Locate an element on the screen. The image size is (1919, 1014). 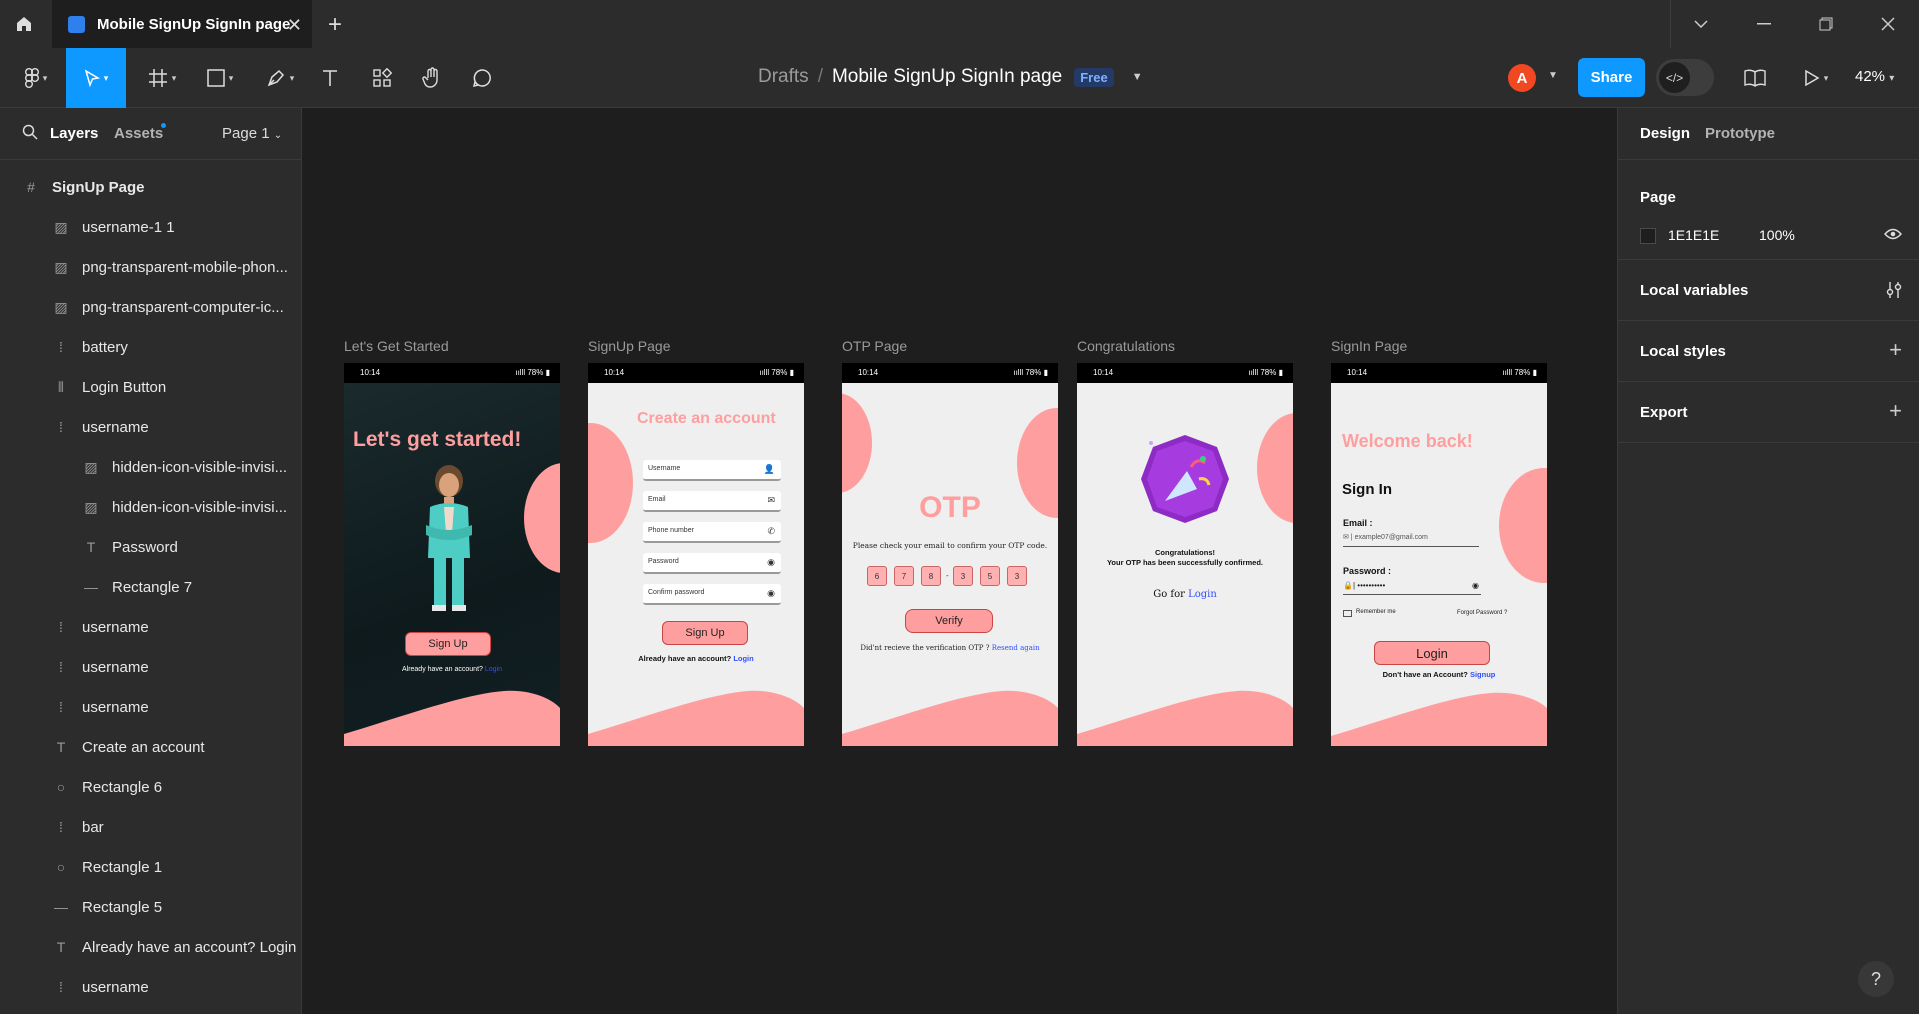
forgot-password-link: Forgot Password ? is located at coordinates (1482, 613).